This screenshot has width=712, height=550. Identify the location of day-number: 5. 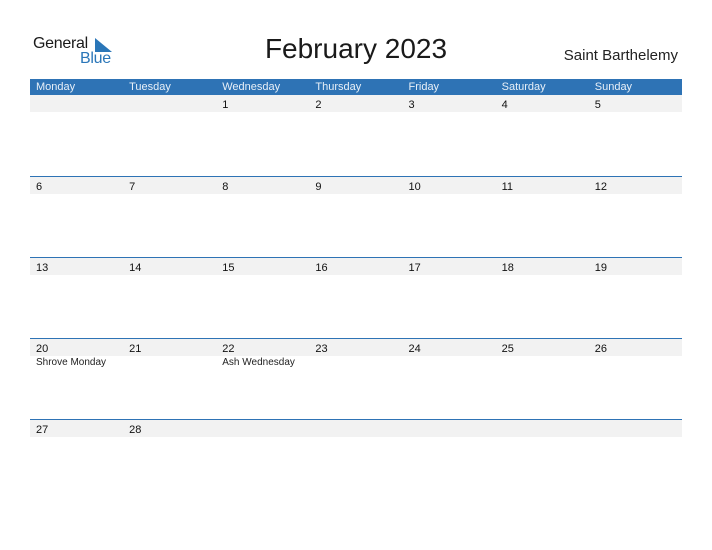
(597, 105).